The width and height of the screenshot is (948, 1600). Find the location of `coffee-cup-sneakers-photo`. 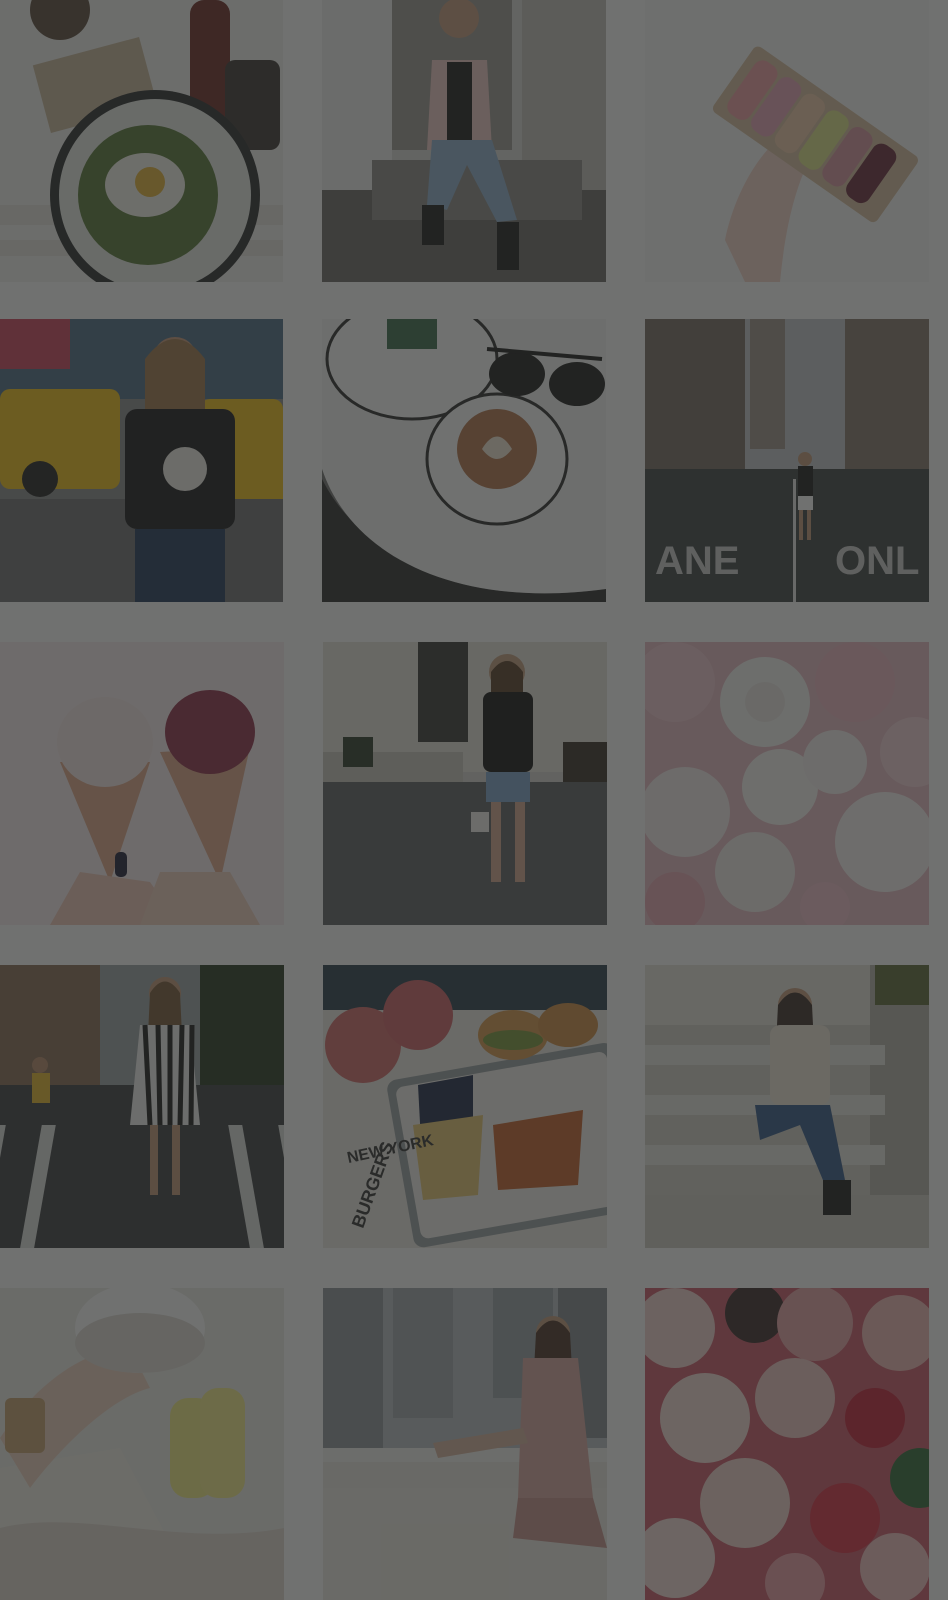

coffee-cup-sneakers-photo is located at coordinates (142, 1444).